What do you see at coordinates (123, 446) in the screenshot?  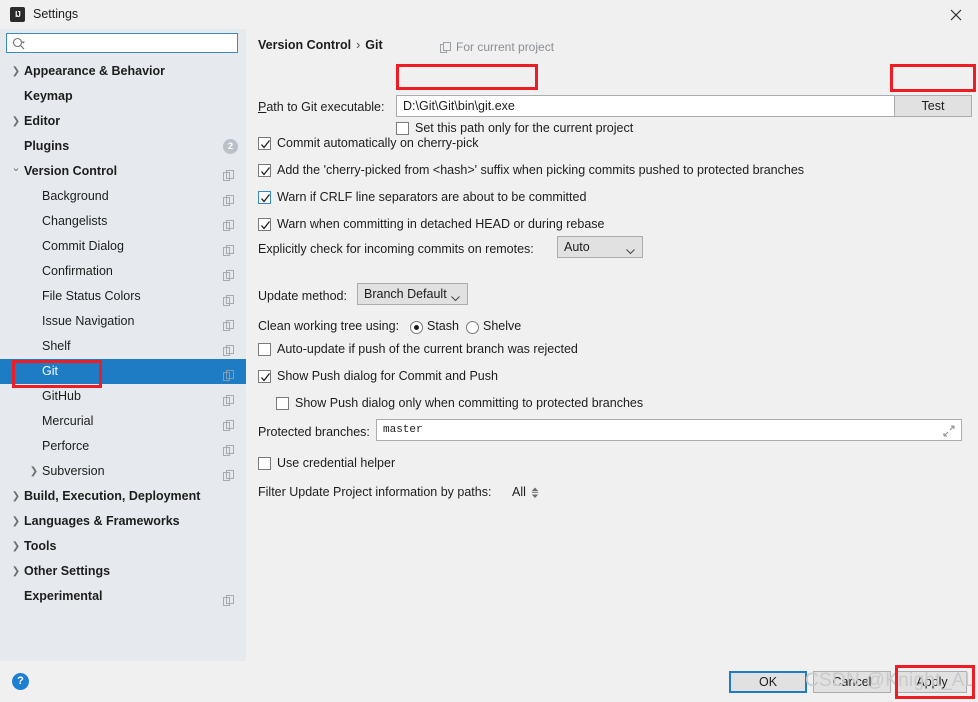 I see `sidebar-item-perforce: Perforce` at bounding box center [123, 446].